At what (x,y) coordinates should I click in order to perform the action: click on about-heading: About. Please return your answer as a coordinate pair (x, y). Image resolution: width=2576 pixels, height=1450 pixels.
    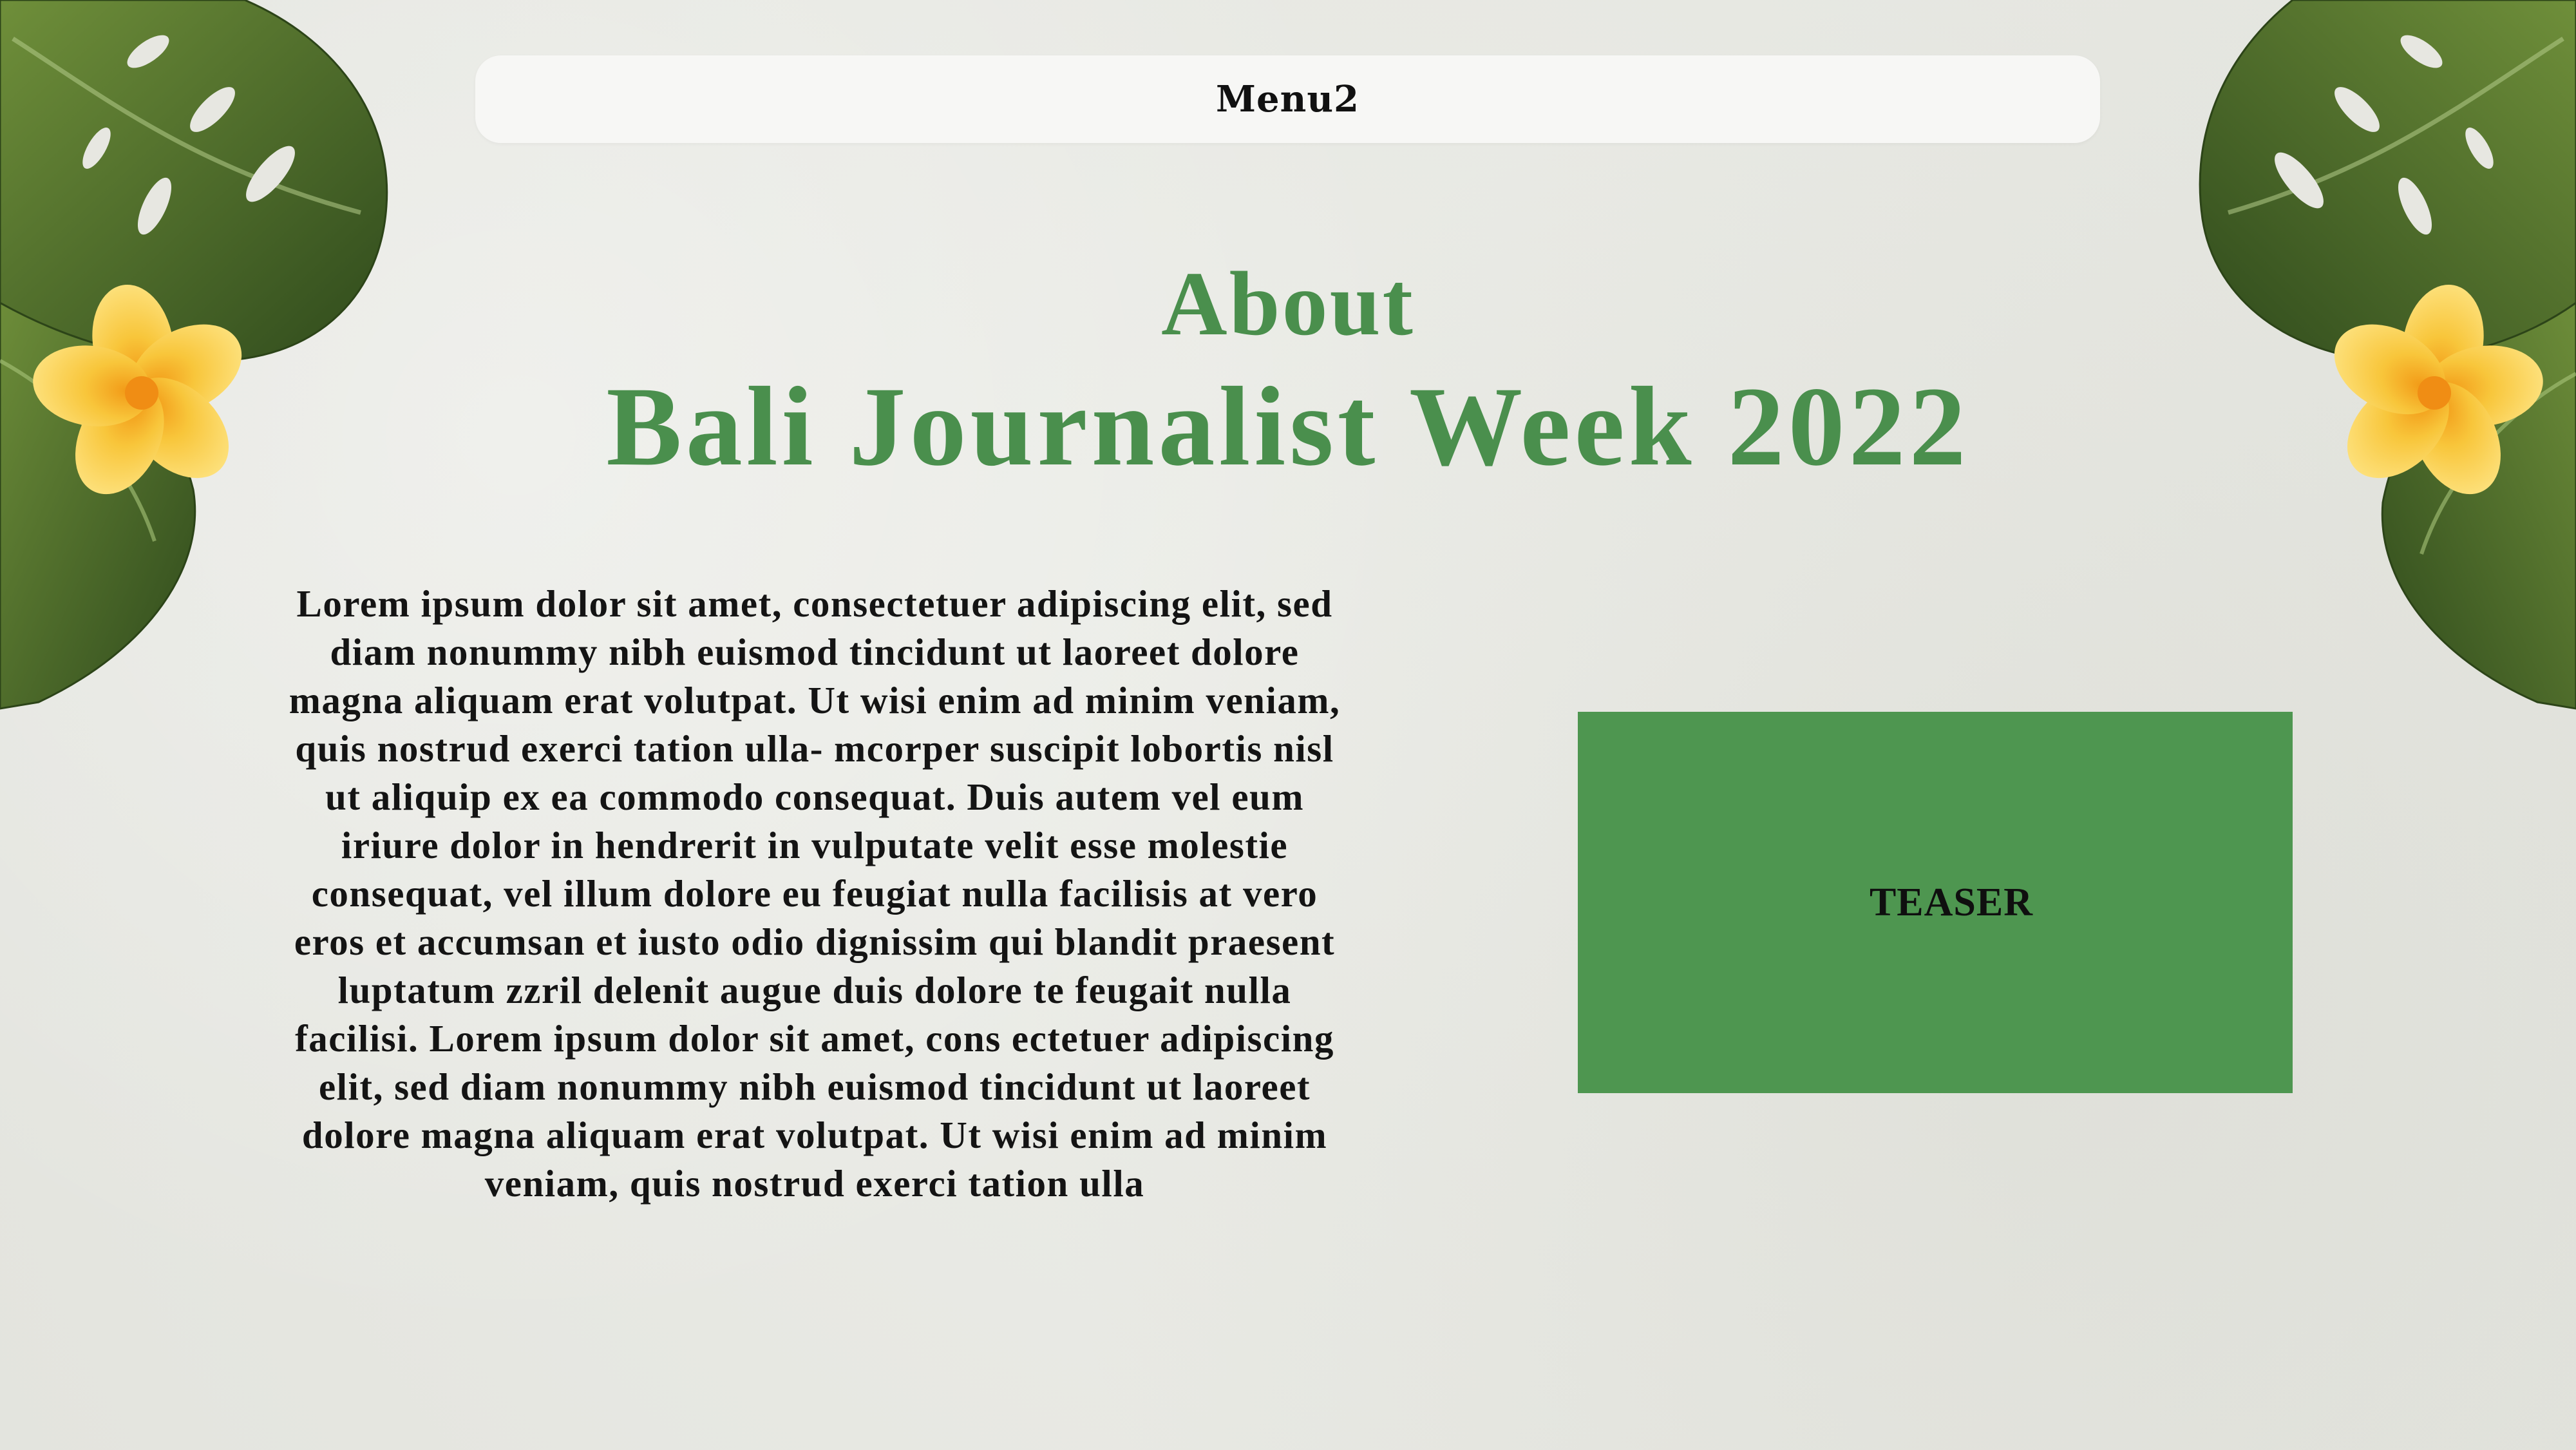
    Looking at the image, I should click on (1288, 303).